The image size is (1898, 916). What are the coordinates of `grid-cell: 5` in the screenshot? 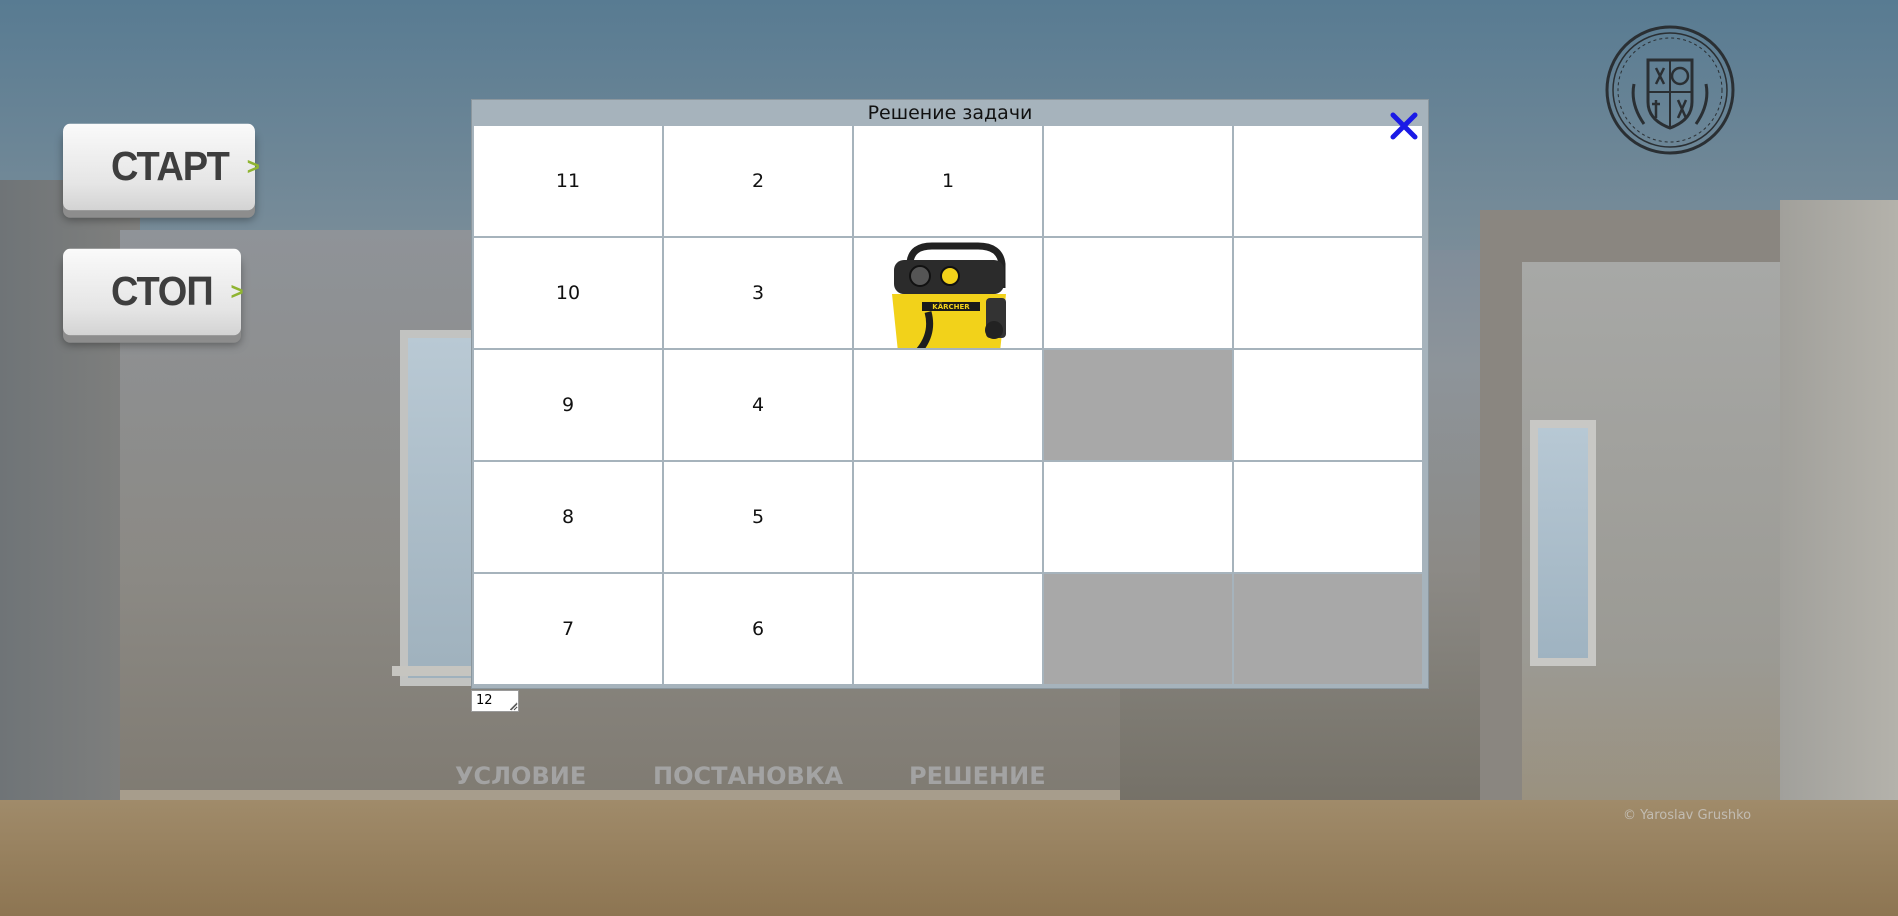 It's located at (758, 517).